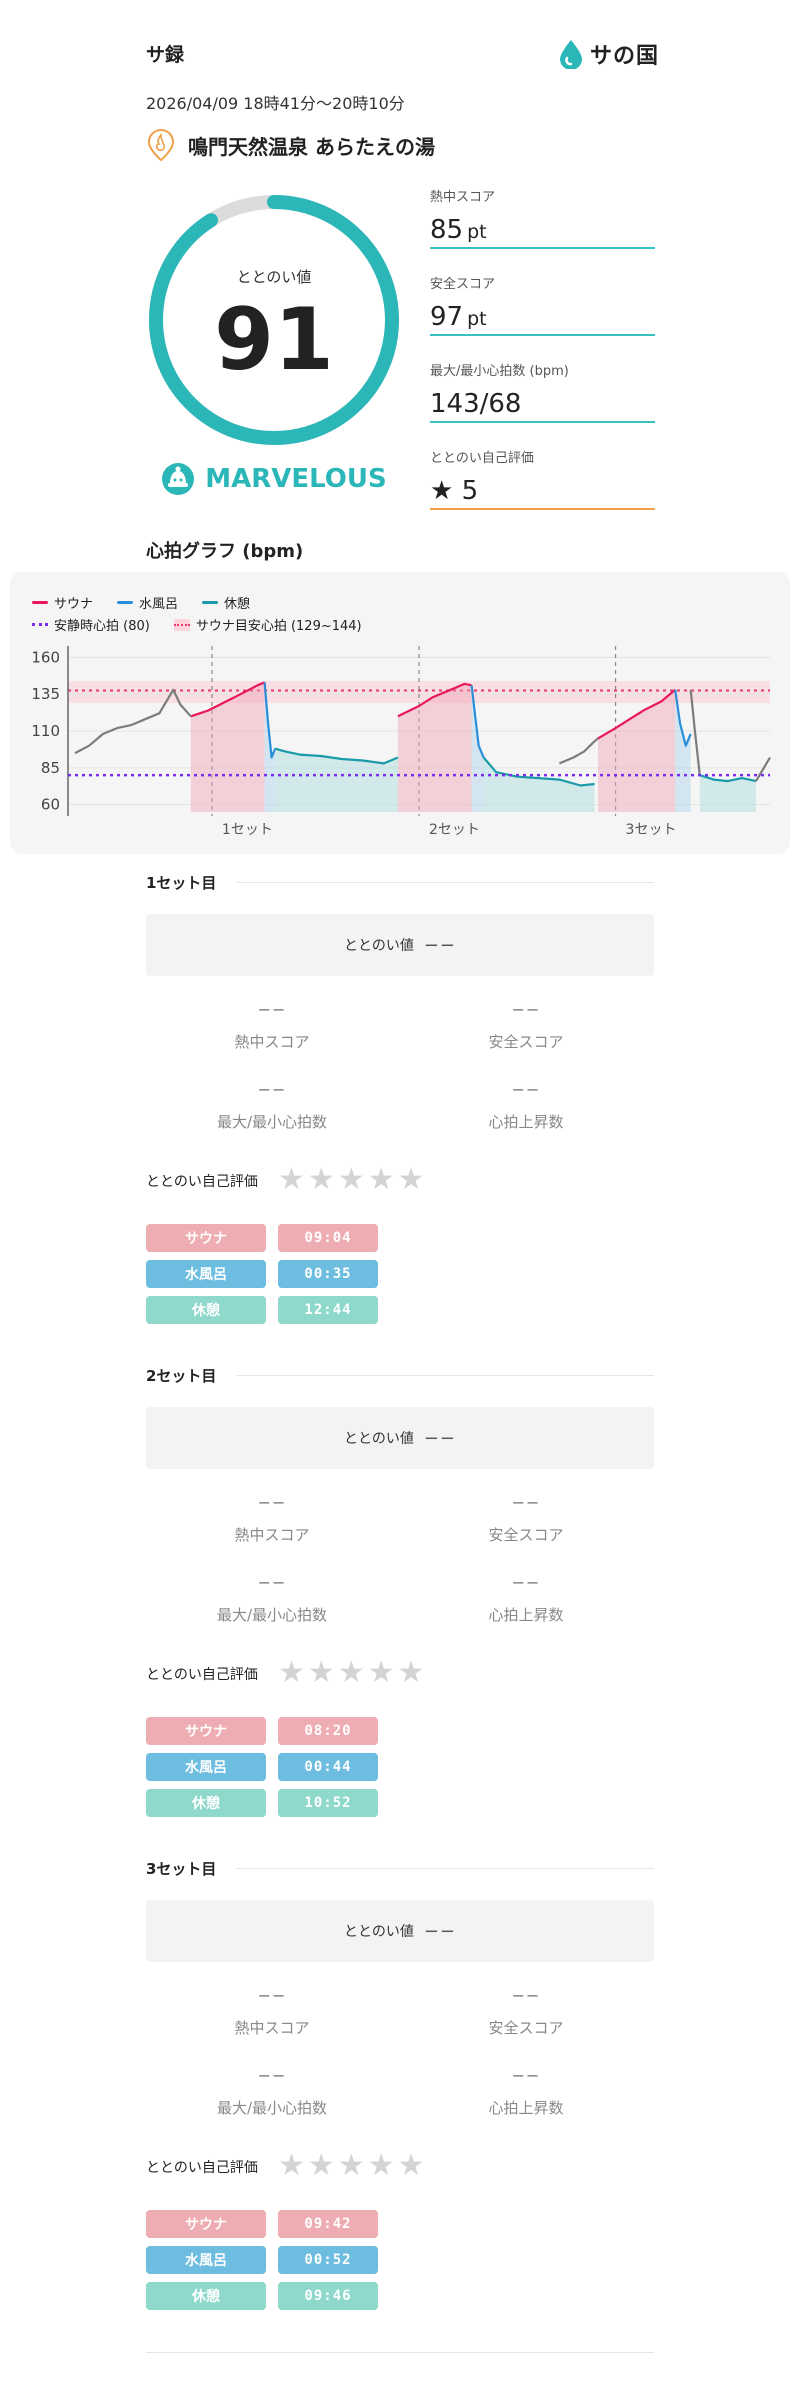 The width and height of the screenshot is (800, 2394). I want to click on y-tick-label: 135, so click(45, 694).